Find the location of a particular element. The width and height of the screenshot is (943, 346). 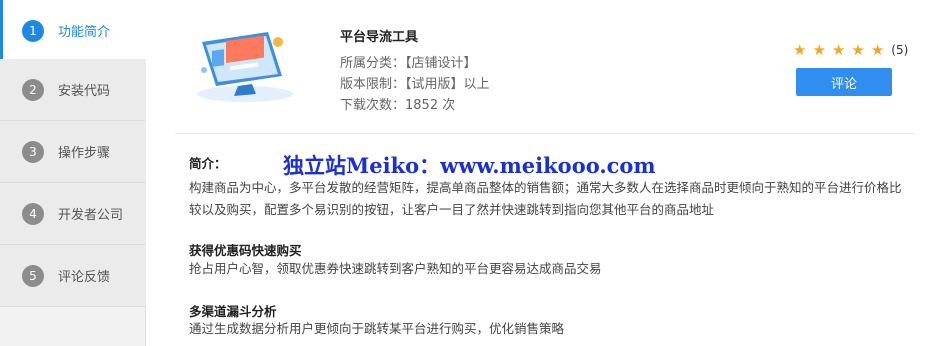

sidebar-item-steps: 3 操作步骤 is located at coordinates (73, 152).